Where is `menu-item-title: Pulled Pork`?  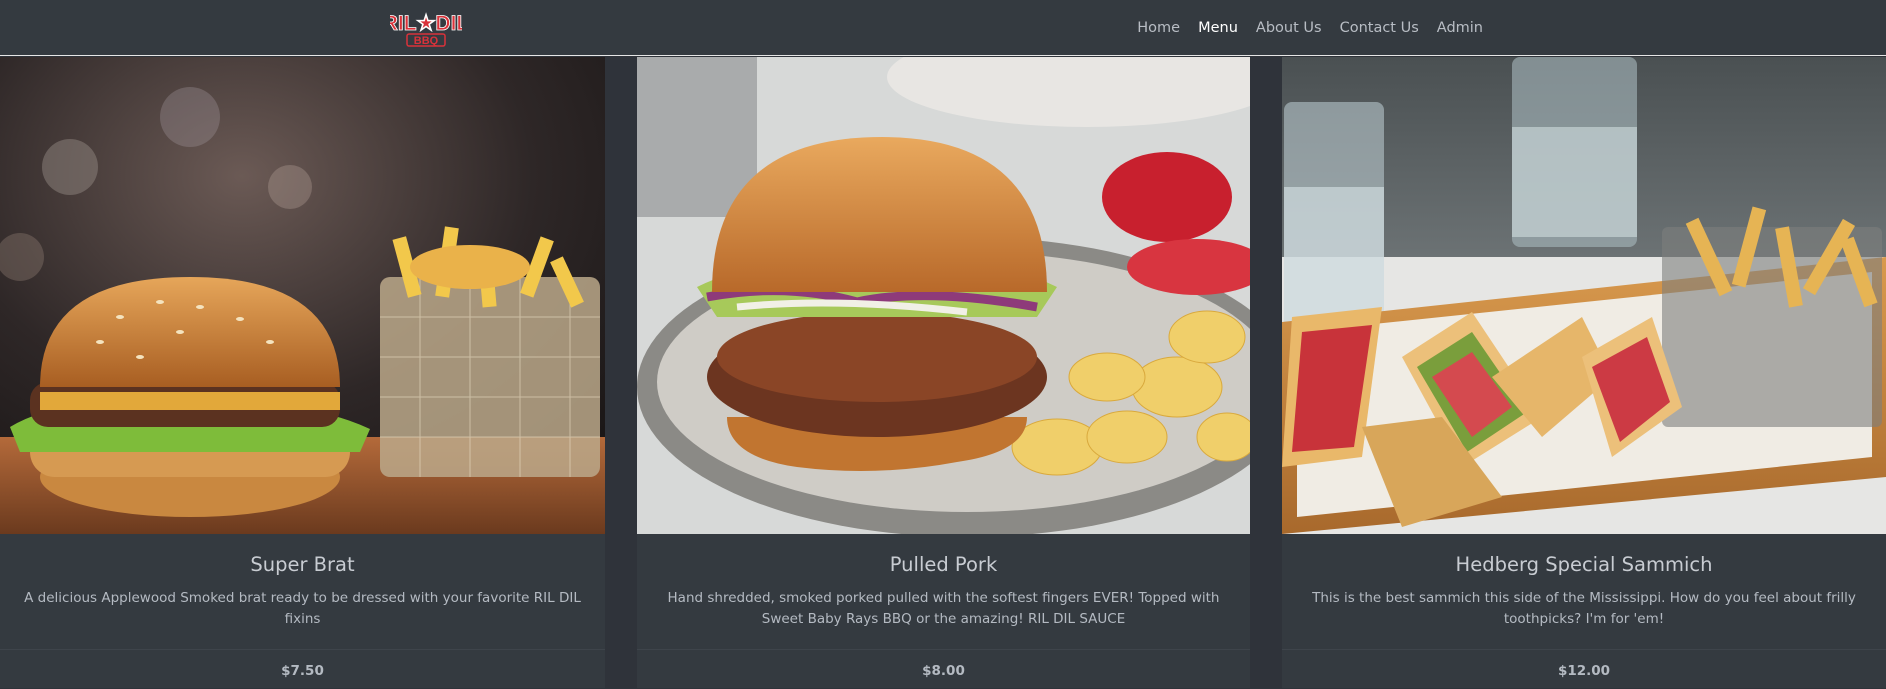 menu-item-title: Pulled Pork is located at coordinates (943, 564).